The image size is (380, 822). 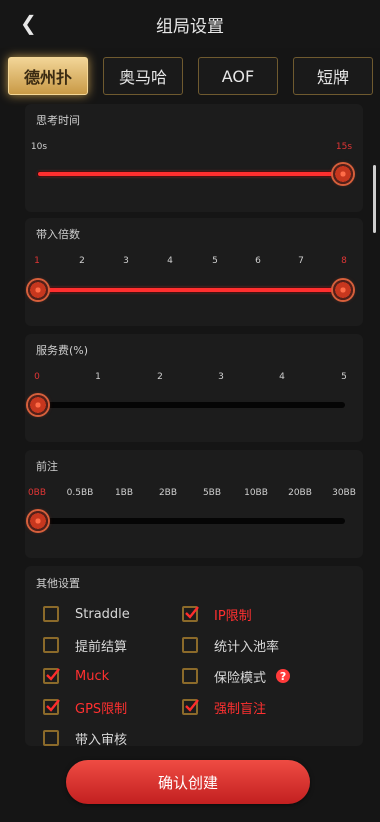 What do you see at coordinates (194, 388) in the screenshot?
I see `service-fee-panel: 服务费(%) 0 1 2 3 4 5` at bounding box center [194, 388].